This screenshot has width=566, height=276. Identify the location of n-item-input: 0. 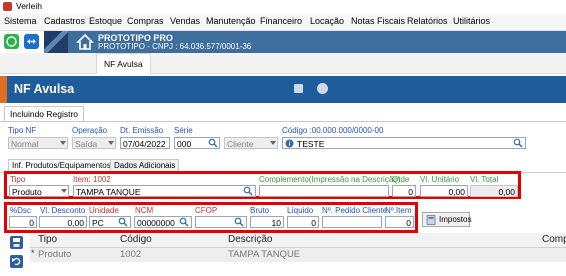
(399, 222).